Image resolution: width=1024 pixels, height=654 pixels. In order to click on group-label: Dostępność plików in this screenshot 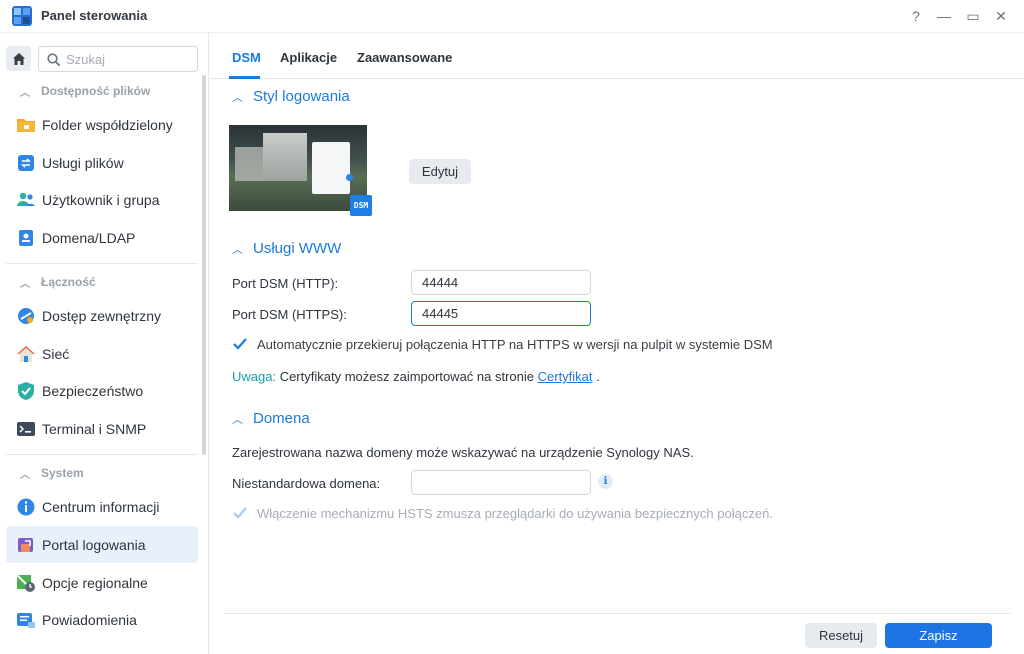, I will do `click(96, 91)`.